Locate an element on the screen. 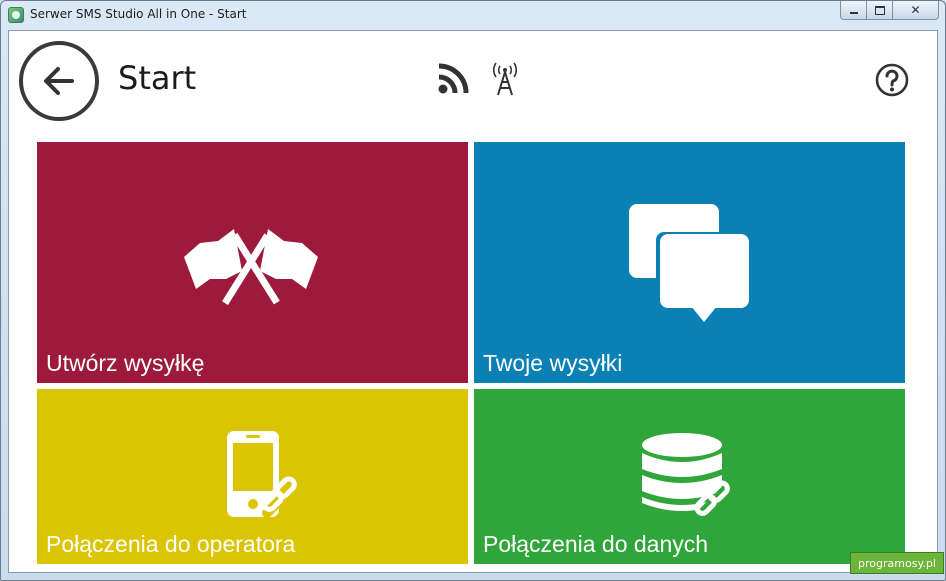 Image resolution: width=946 pixels, height=581 pixels. minimize-icon is located at coordinates (853, 13).